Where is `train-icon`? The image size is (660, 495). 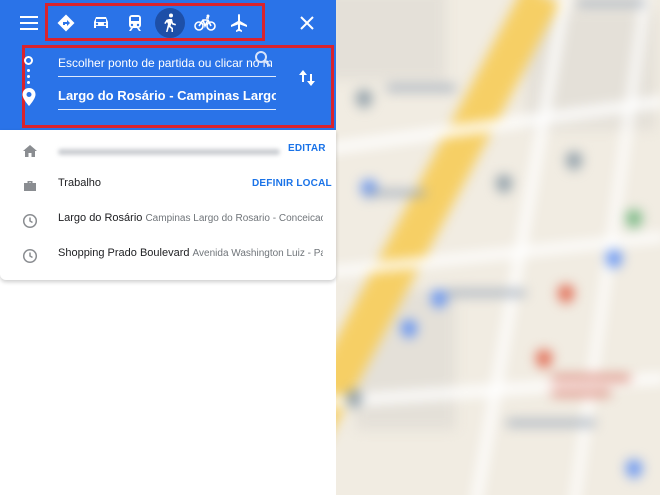 train-icon is located at coordinates (135, 23).